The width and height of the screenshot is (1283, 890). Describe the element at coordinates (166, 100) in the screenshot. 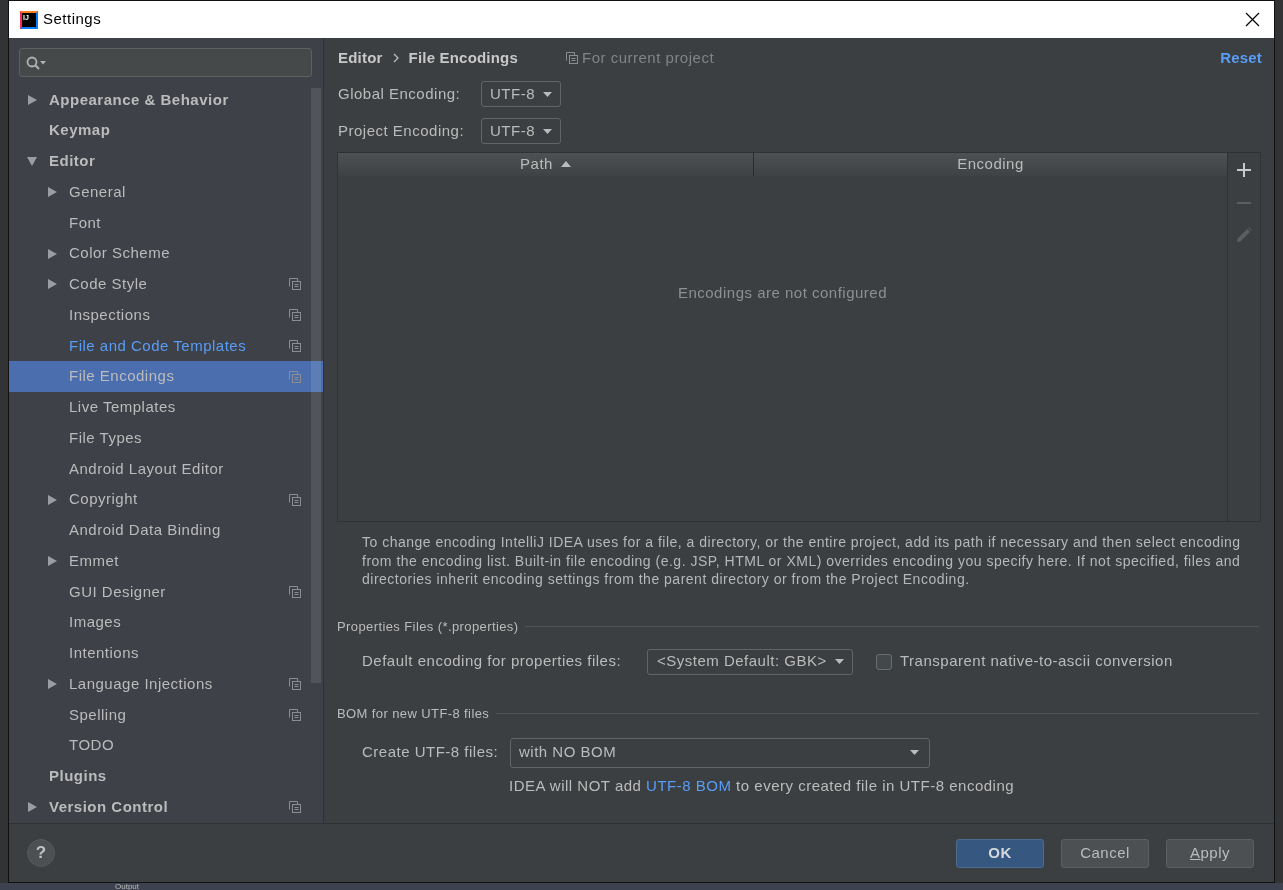

I see `tree-item: Appearance & Behavior` at that location.